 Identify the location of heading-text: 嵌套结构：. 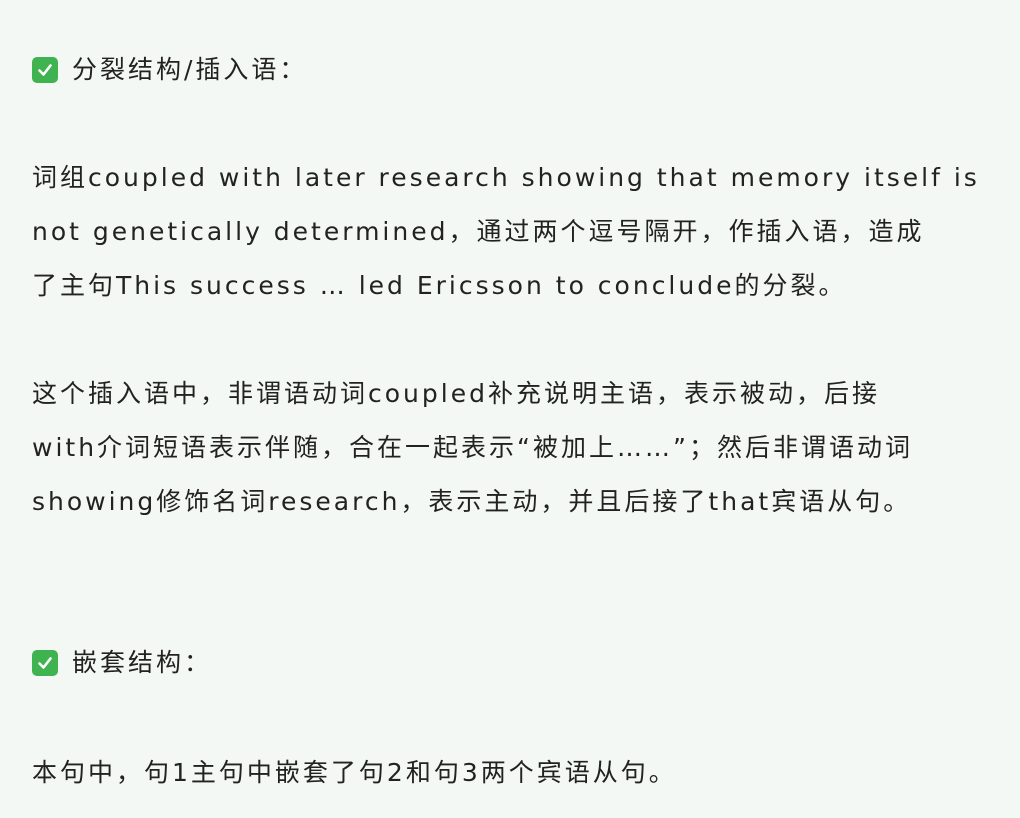
(142, 662).